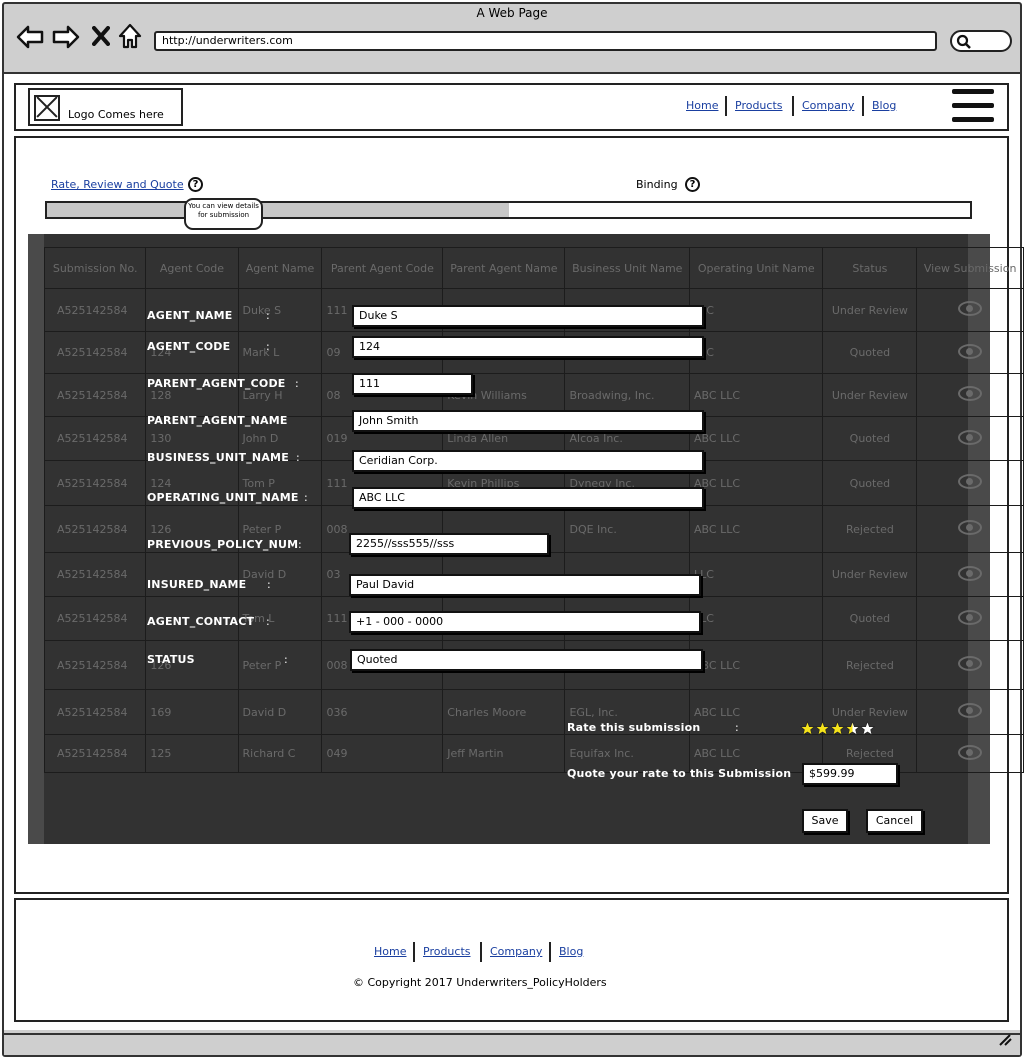 The image size is (1024, 1059). What do you see at coordinates (280, 352) in the screenshot?
I see `table-cell: Mark L` at bounding box center [280, 352].